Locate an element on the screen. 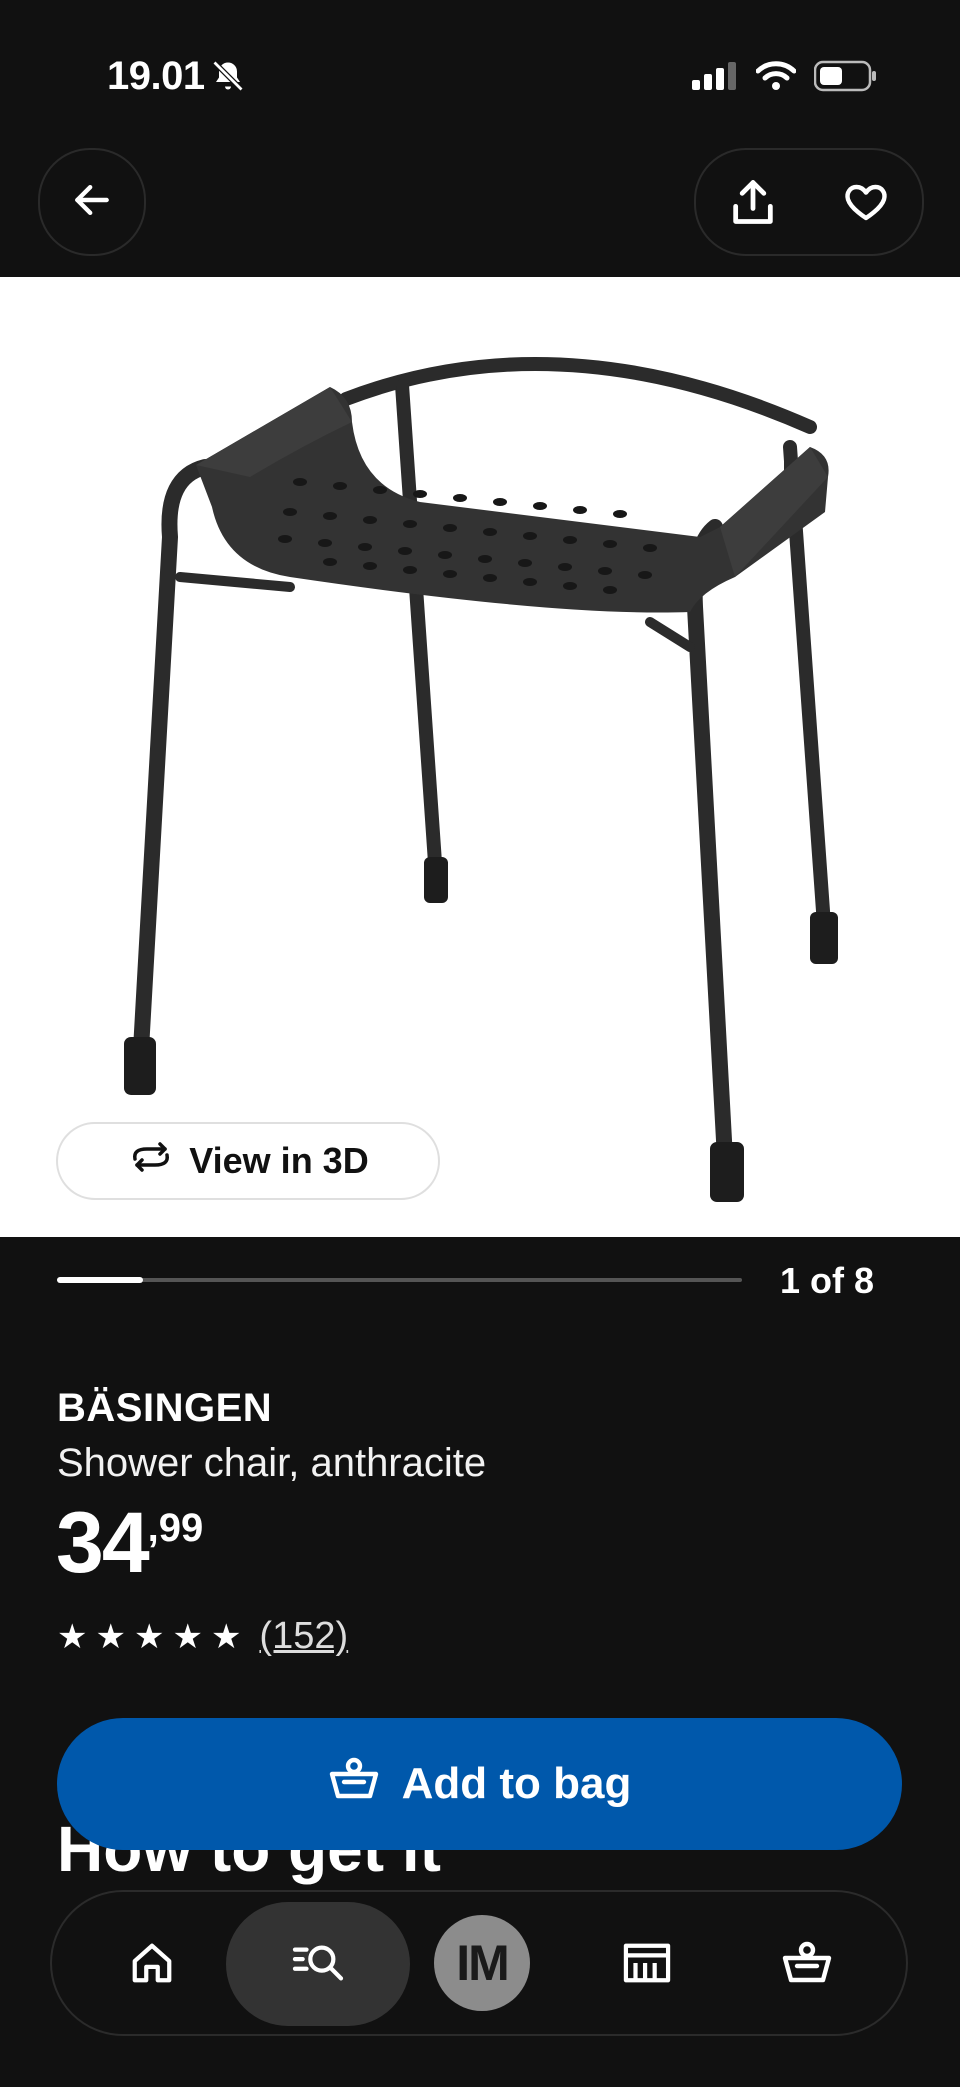 Image resolution: width=960 pixels, height=2087 pixels. store-icon is located at coordinates (647, 1963).